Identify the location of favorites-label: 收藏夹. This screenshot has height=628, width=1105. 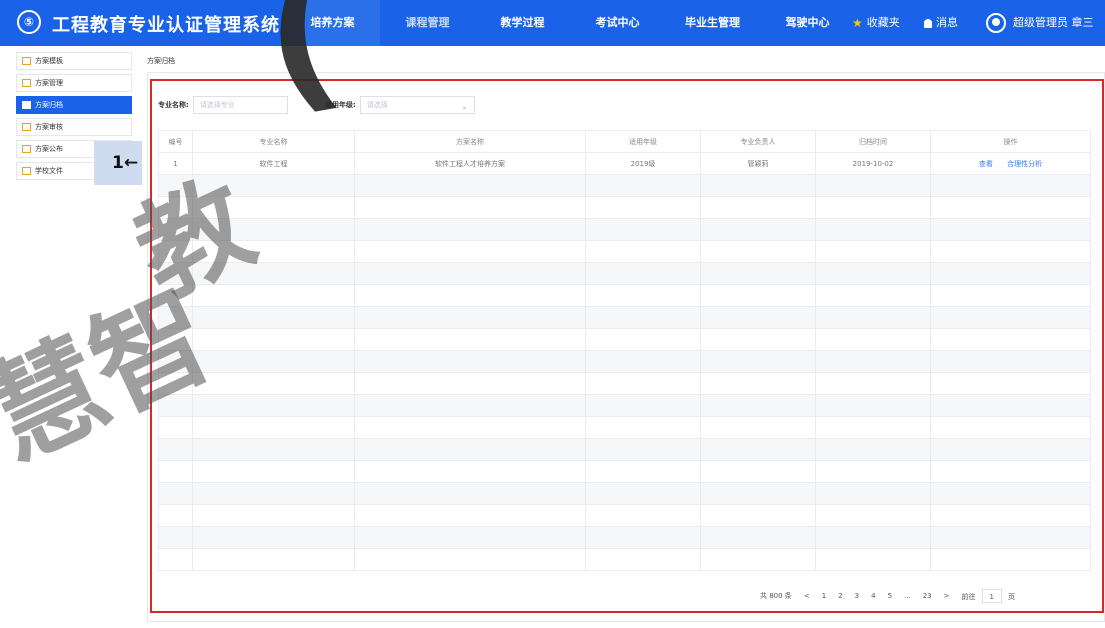
(883, 22).